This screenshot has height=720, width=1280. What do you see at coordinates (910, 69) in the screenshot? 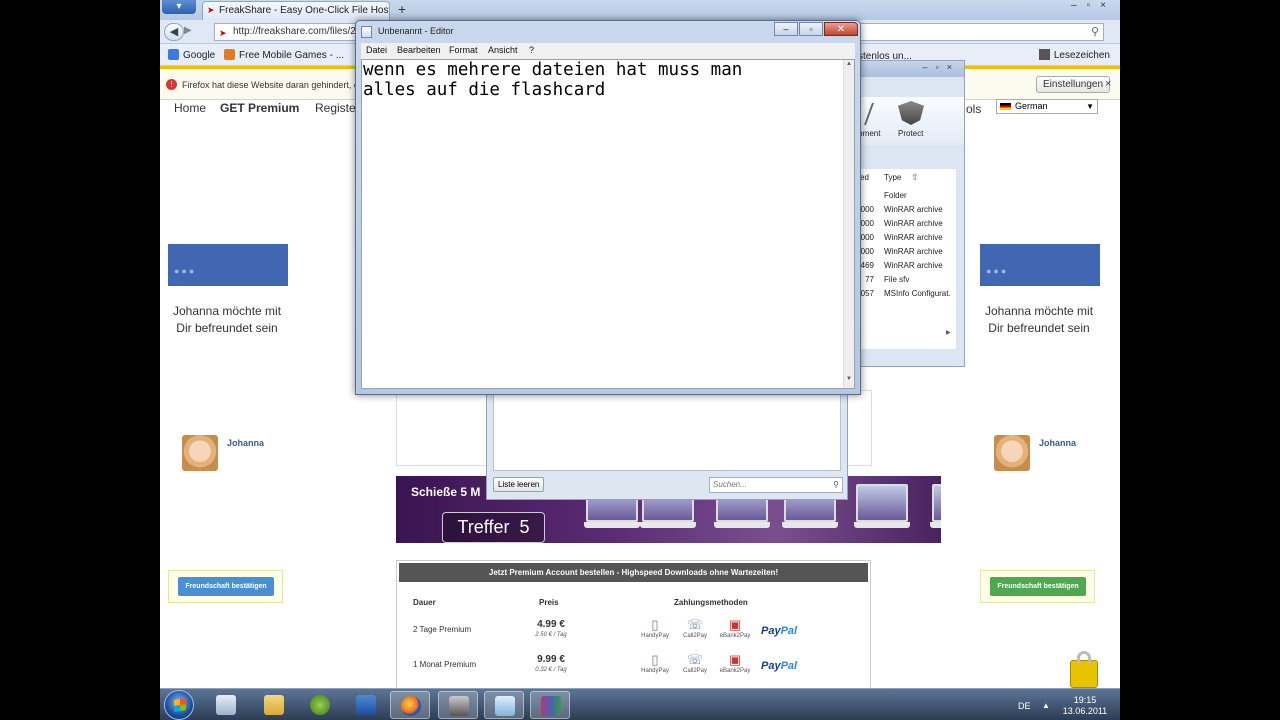
I see `archive-window-titlebar: –▫×` at bounding box center [910, 69].